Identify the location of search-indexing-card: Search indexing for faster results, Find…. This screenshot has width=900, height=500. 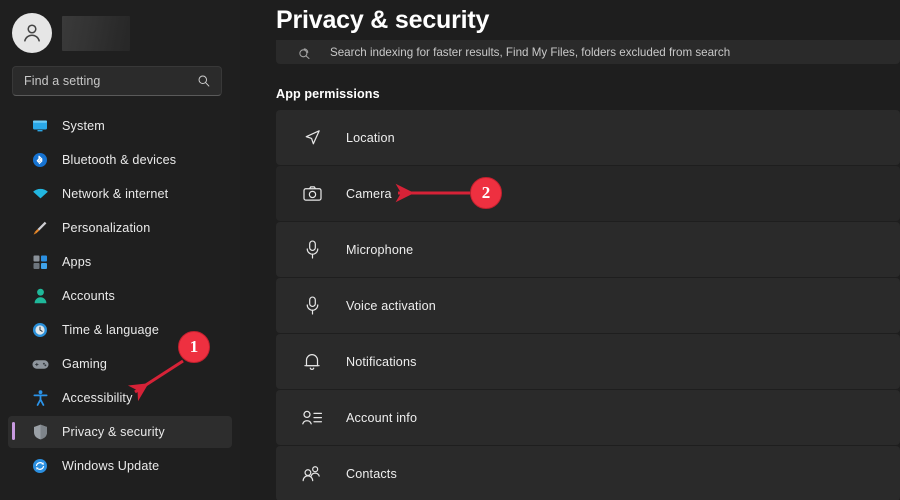
(588, 52).